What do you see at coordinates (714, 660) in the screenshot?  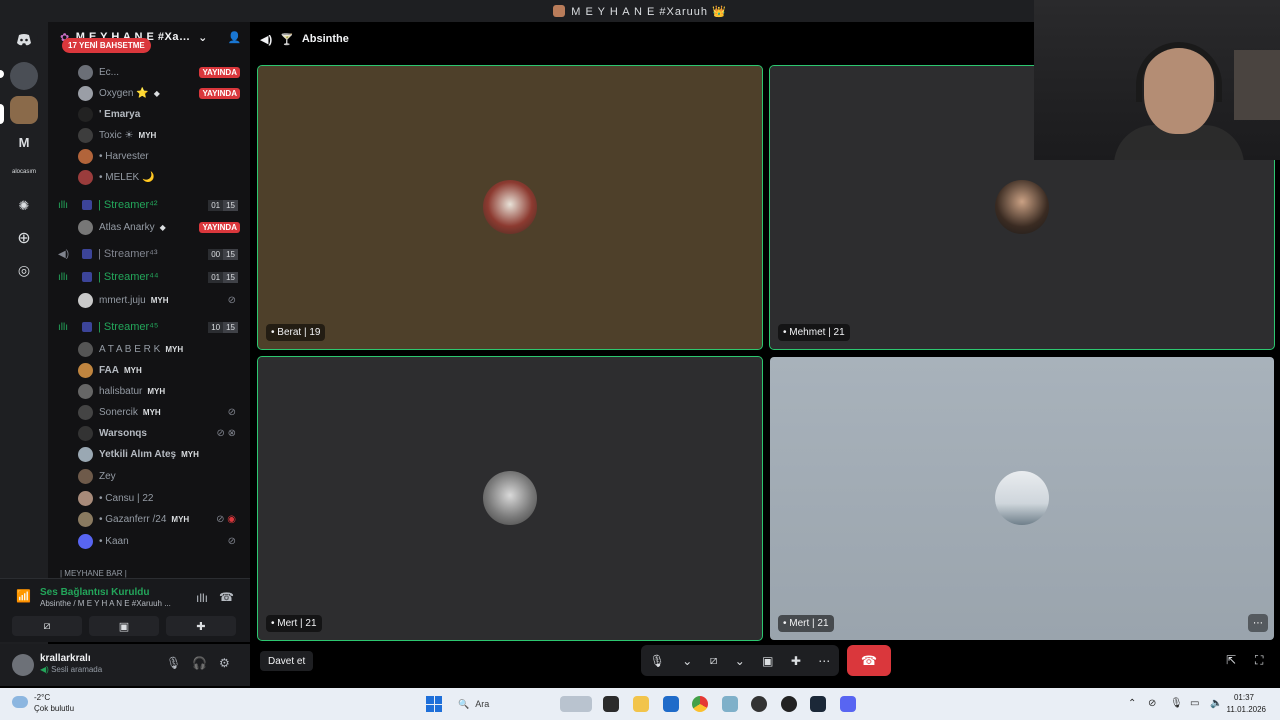 I see `camera-off-icon: ⧄` at bounding box center [714, 660].